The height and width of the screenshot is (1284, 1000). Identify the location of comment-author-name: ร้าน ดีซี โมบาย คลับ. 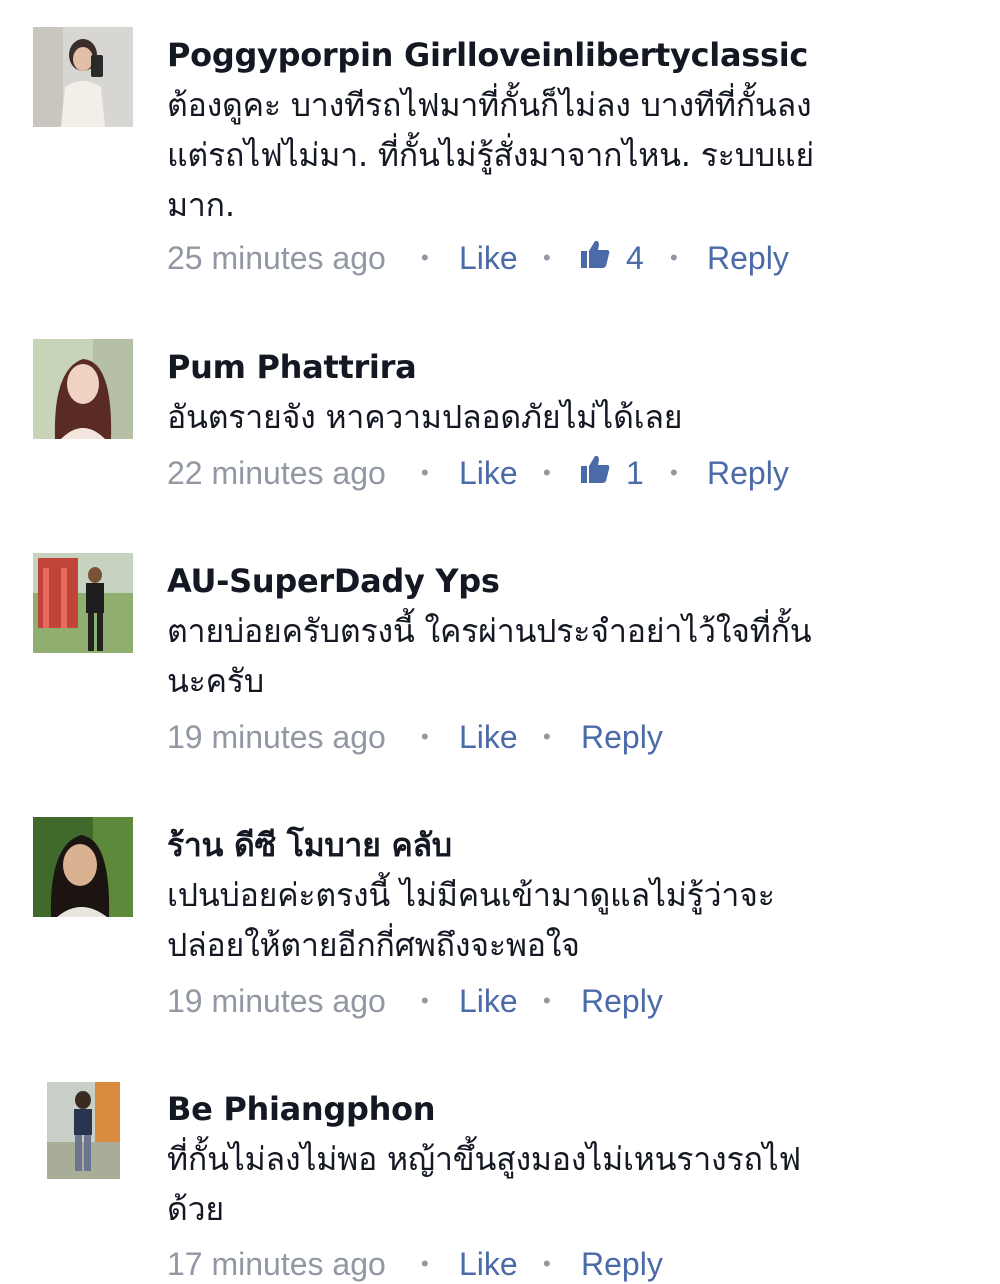
(567, 845).